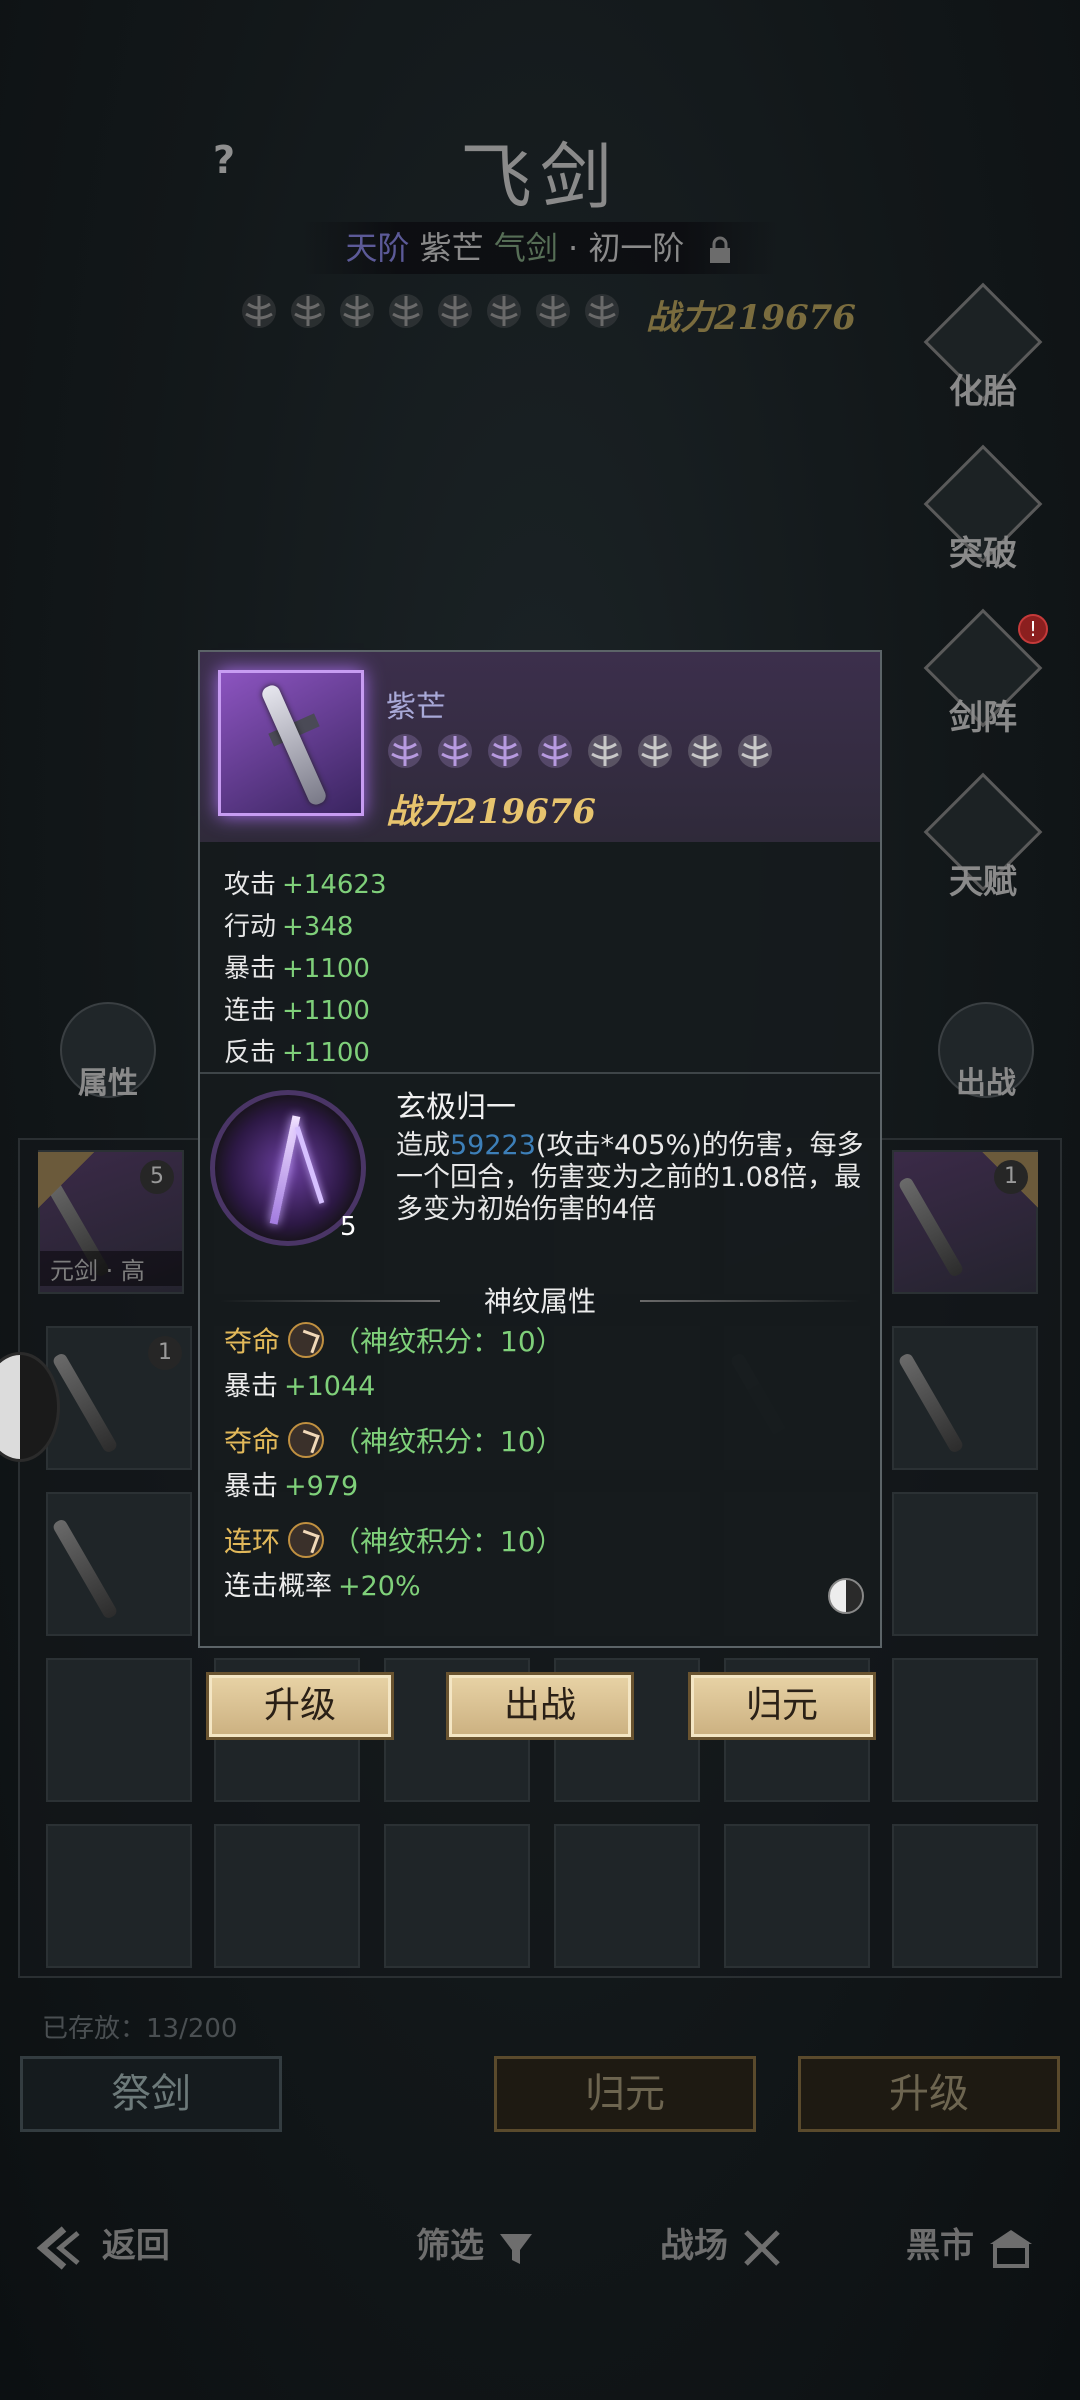  Describe the element at coordinates (846, 1596) in the screenshot. I see `yin-yang-icon` at that location.